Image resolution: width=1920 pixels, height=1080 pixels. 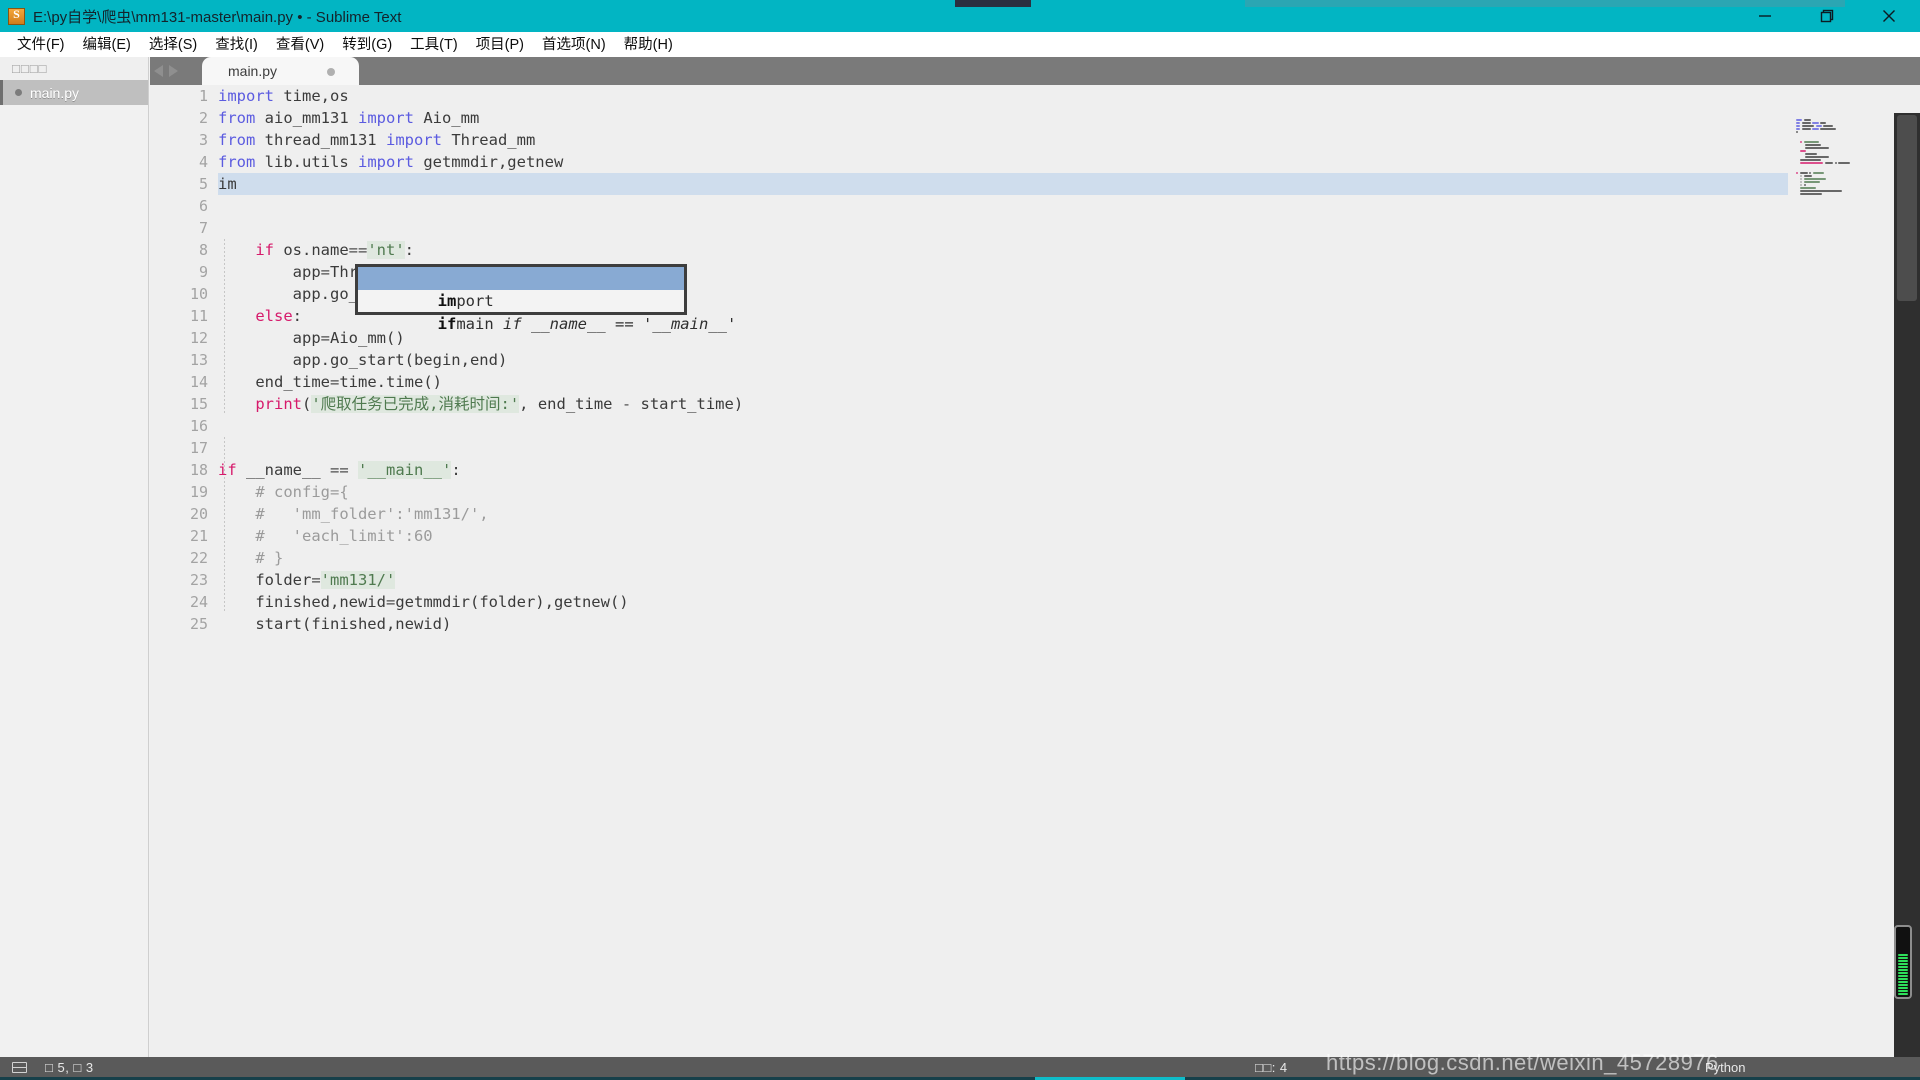 What do you see at coordinates (203, 184) in the screenshot?
I see `line-number: 5` at bounding box center [203, 184].